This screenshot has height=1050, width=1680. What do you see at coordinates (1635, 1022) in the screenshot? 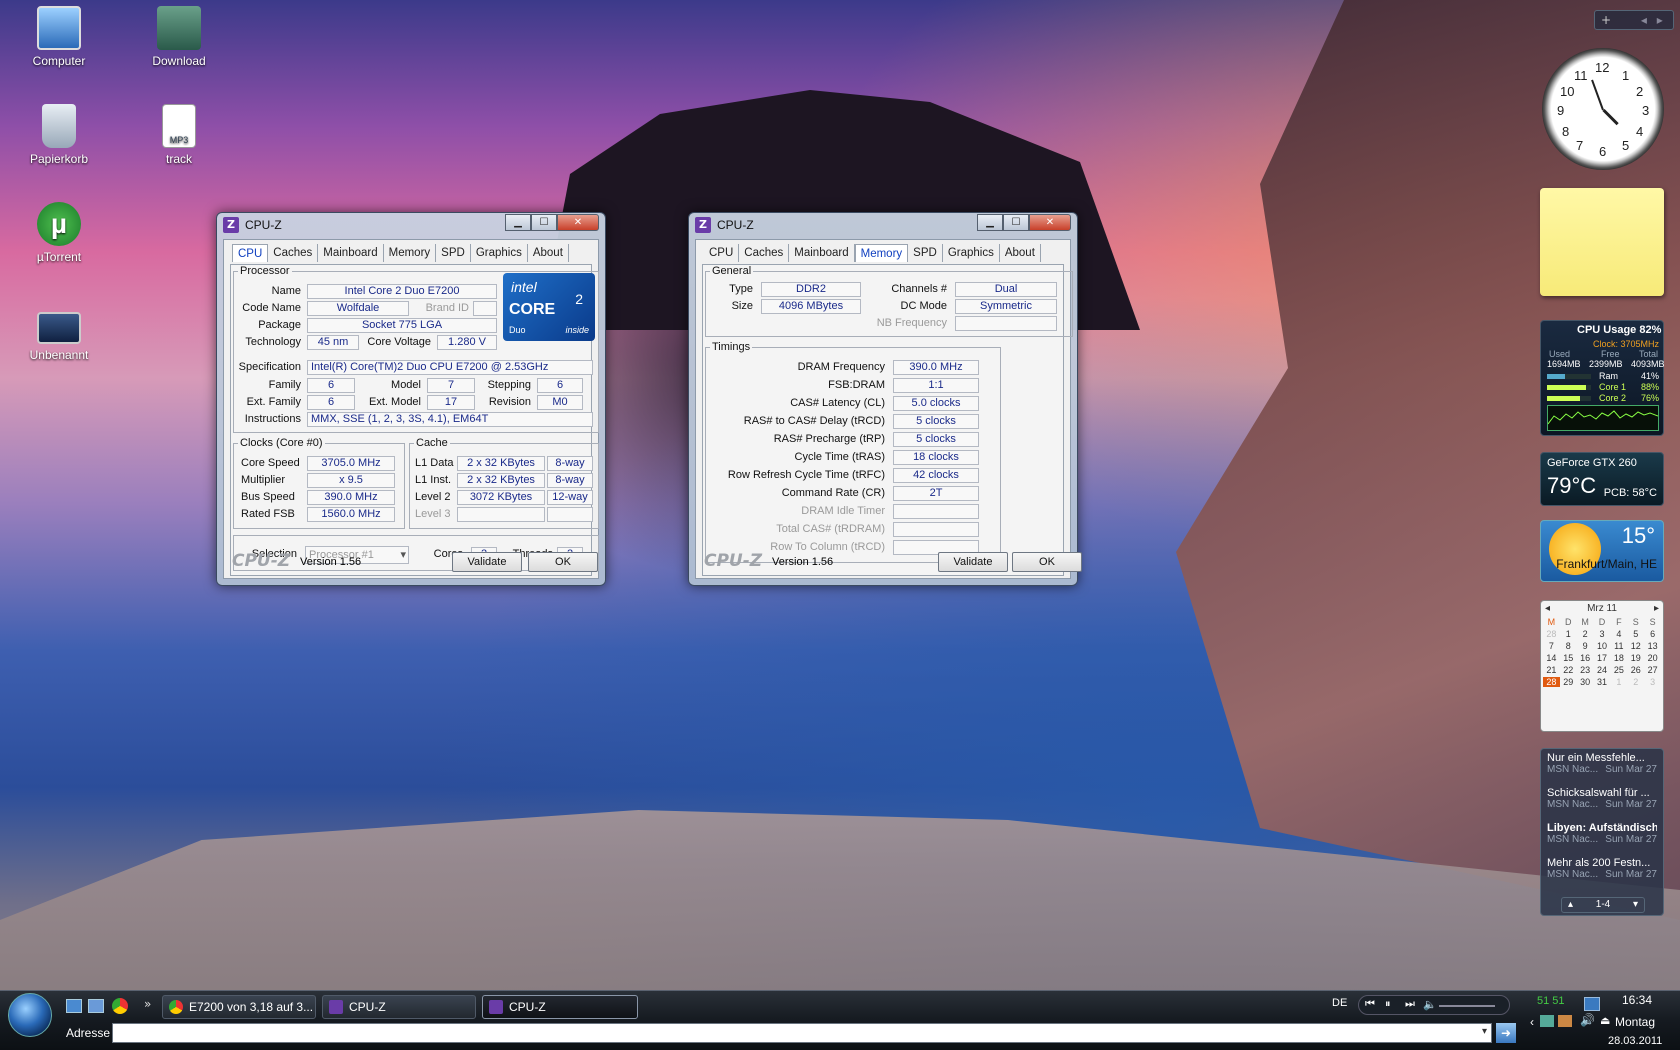
I see `clock-day: Montag` at bounding box center [1635, 1022].